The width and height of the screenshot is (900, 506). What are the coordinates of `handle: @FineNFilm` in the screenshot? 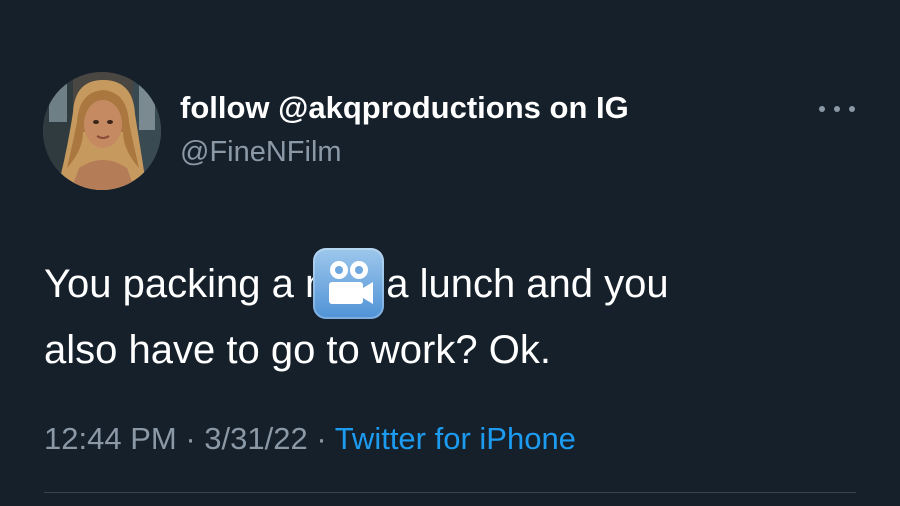 It's located at (261, 152).